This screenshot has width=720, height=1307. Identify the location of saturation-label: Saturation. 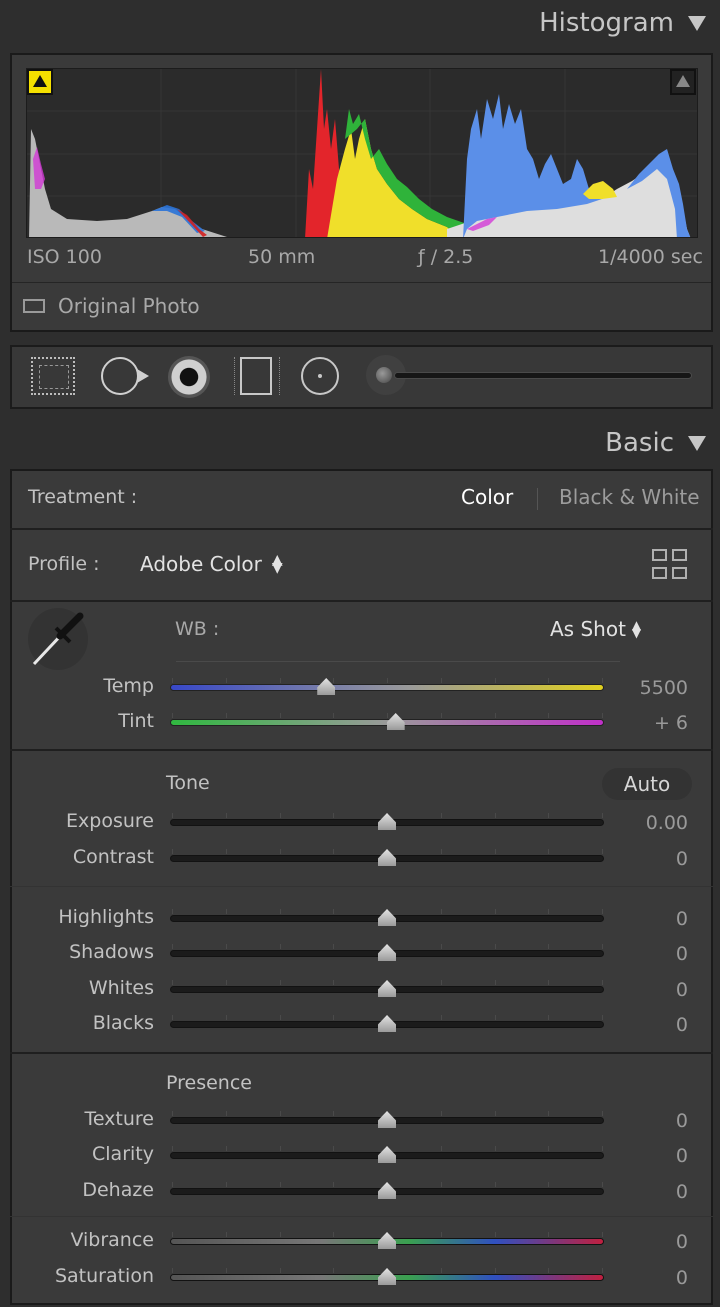
(104, 1276).